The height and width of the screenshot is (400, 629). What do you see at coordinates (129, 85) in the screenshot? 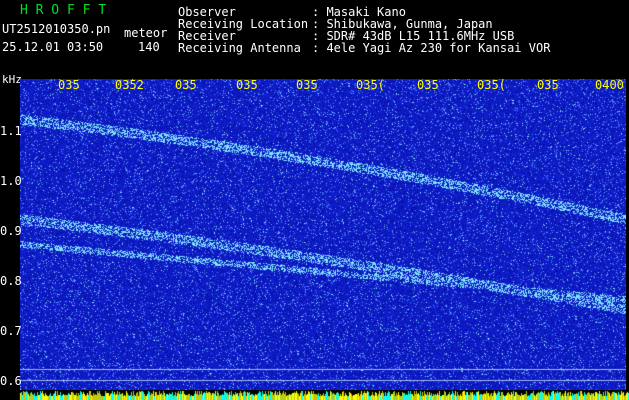
I see `x-tick: 0352` at bounding box center [129, 85].